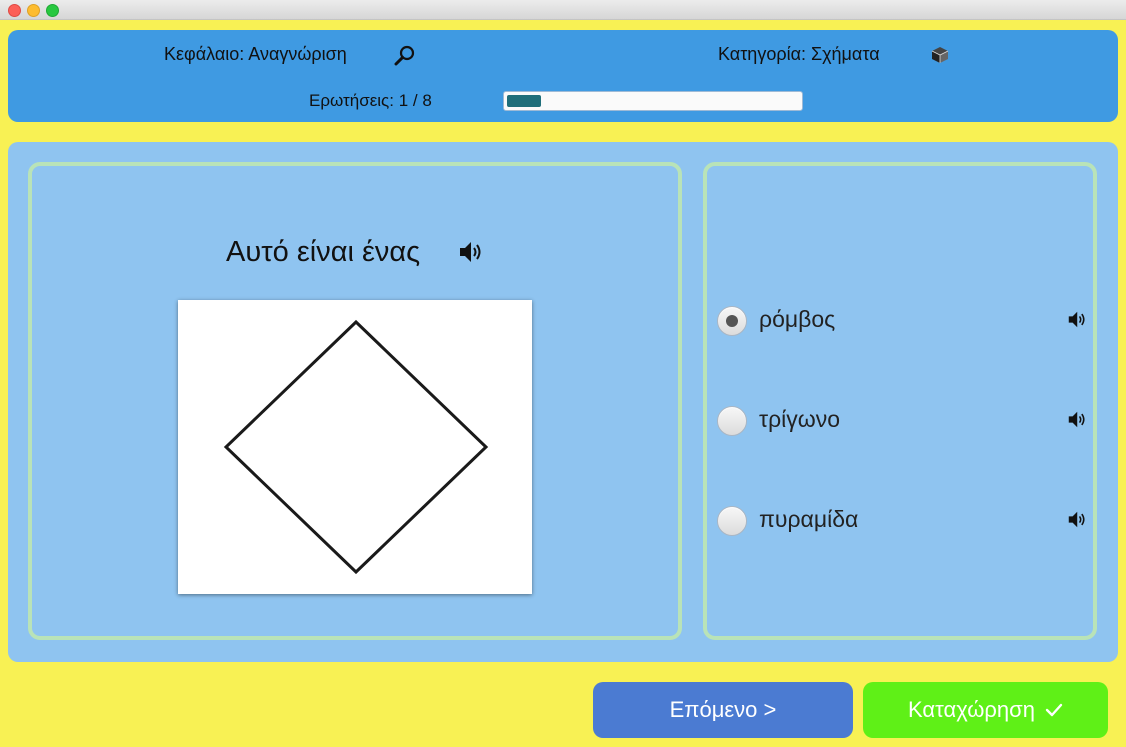 The width and height of the screenshot is (1126, 747). I want to click on progress-bar-fill, so click(524, 101).